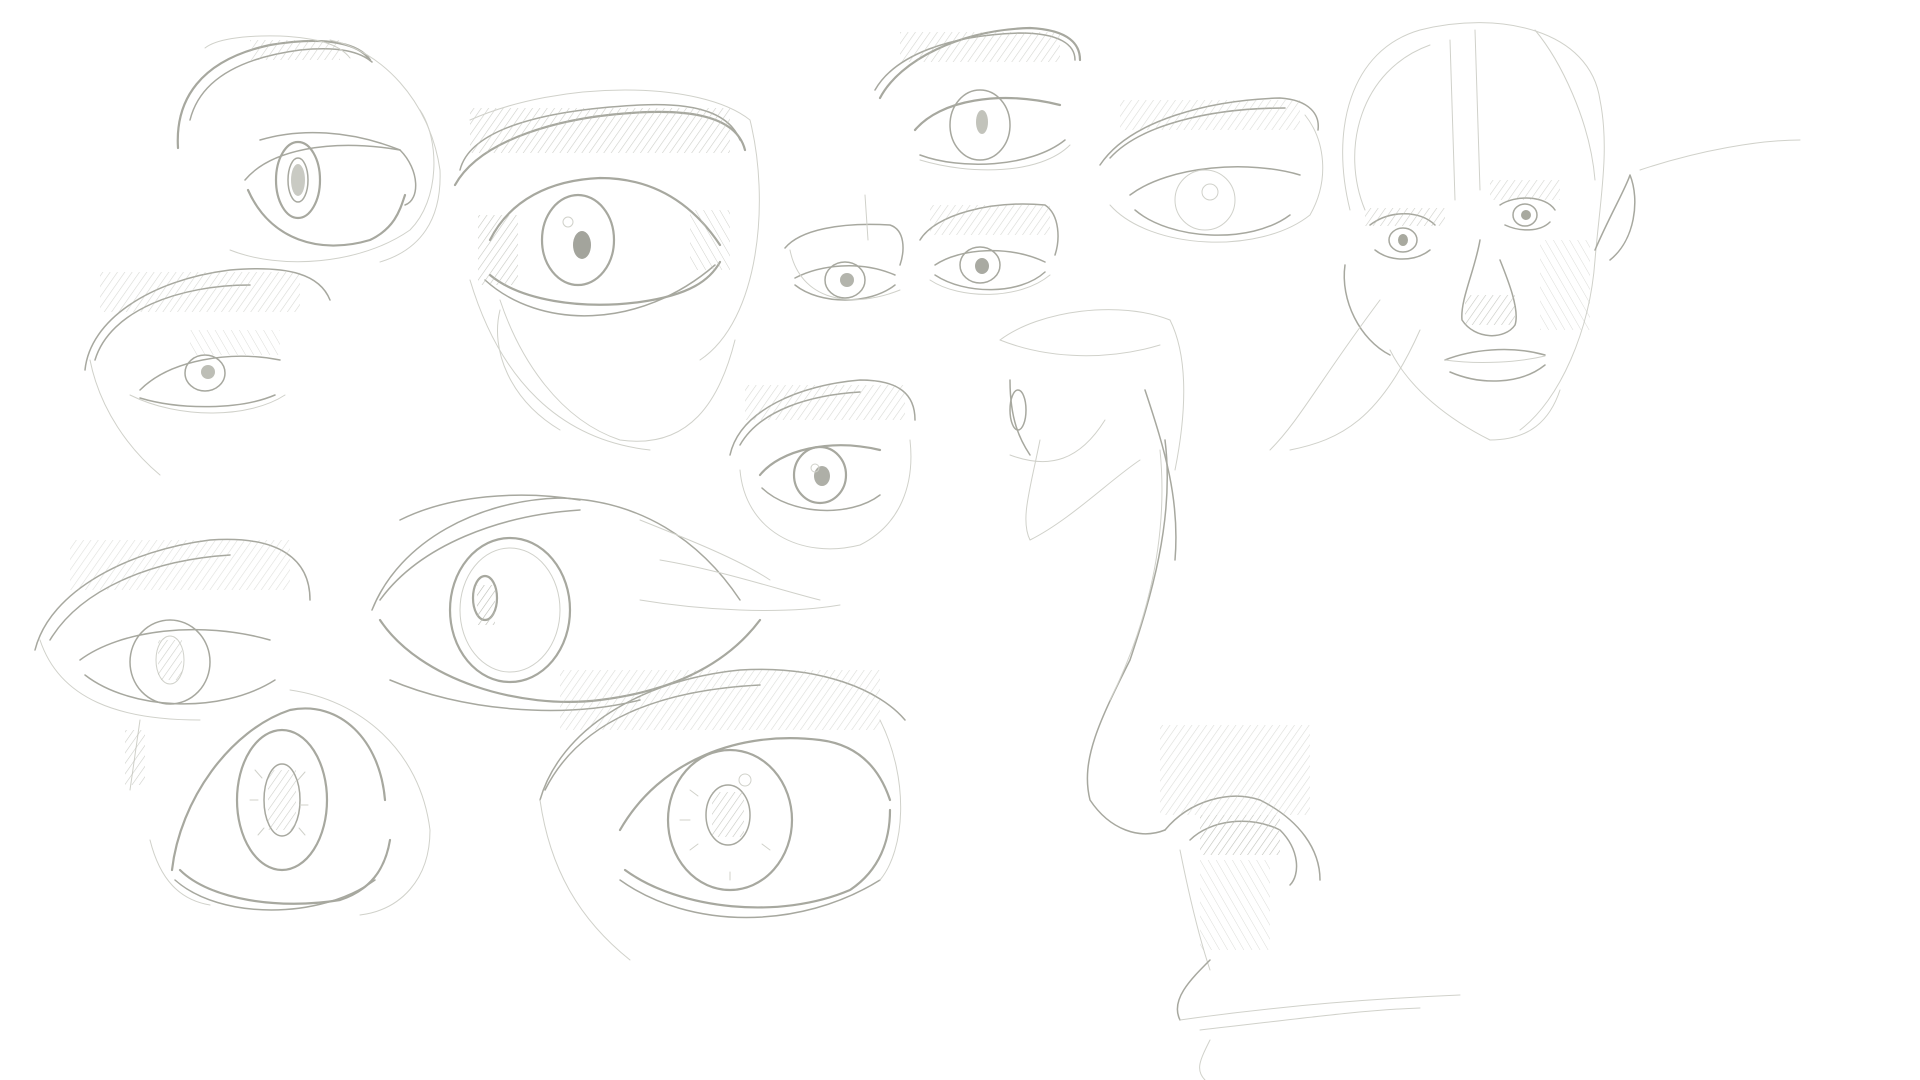  What do you see at coordinates (722, 814) in the screenshot?
I see `eye-study-bottom-center` at bounding box center [722, 814].